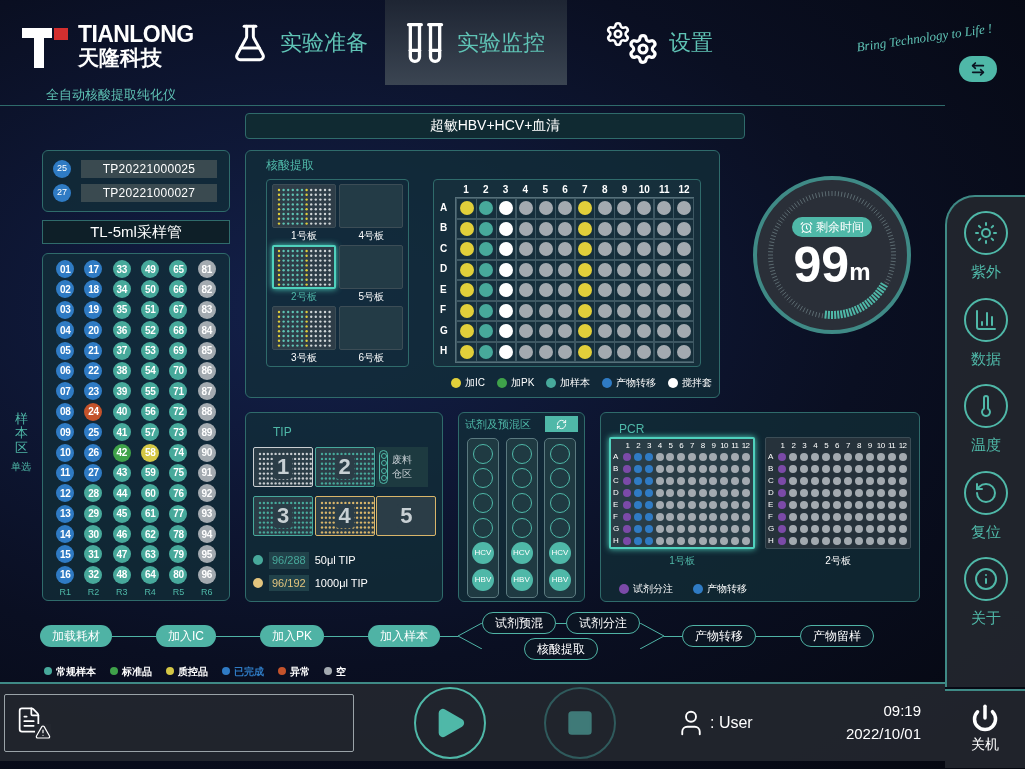 This screenshot has height=769, width=1025. What do you see at coordinates (150, 432) in the screenshot?
I see `sample-well: 57` at bounding box center [150, 432].